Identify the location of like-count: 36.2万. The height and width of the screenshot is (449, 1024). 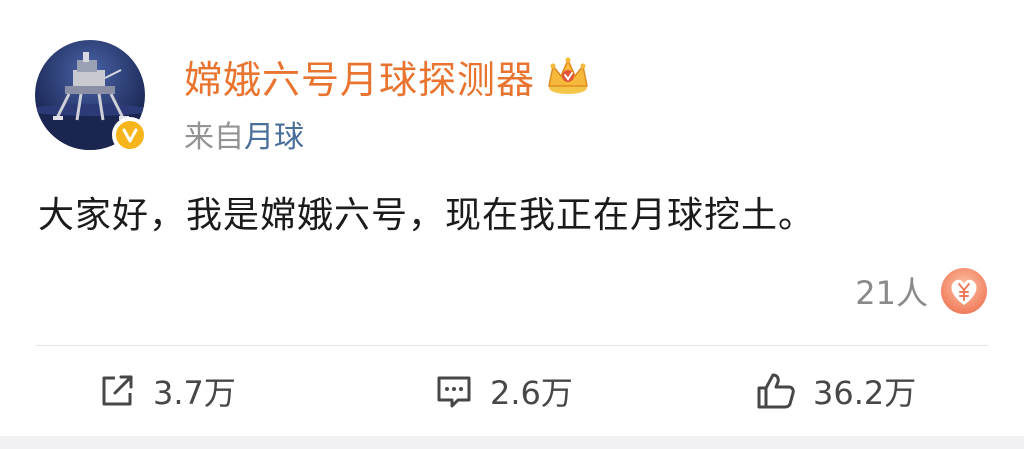
(865, 393).